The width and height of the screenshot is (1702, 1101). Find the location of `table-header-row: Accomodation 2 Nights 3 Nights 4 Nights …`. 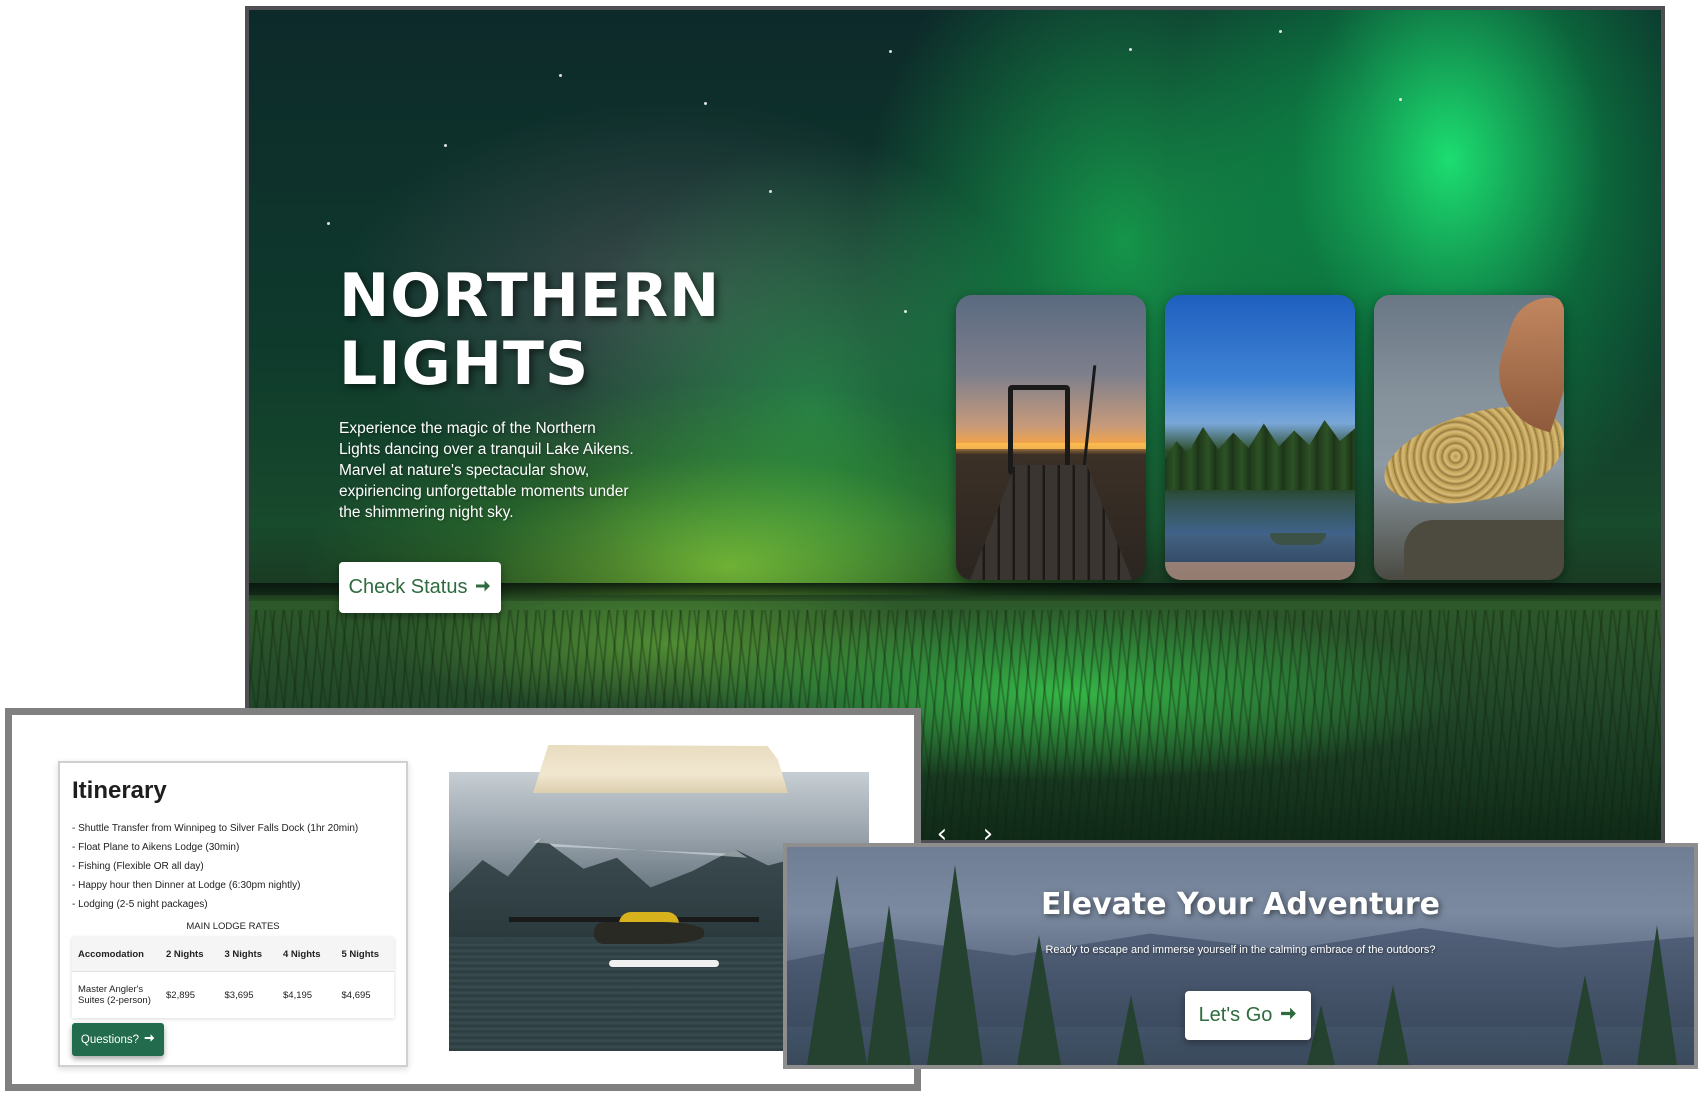

table-header-row: Accomodation 2 Nights 3 Nights 4 Nights … is located at coordinates (233, 954).